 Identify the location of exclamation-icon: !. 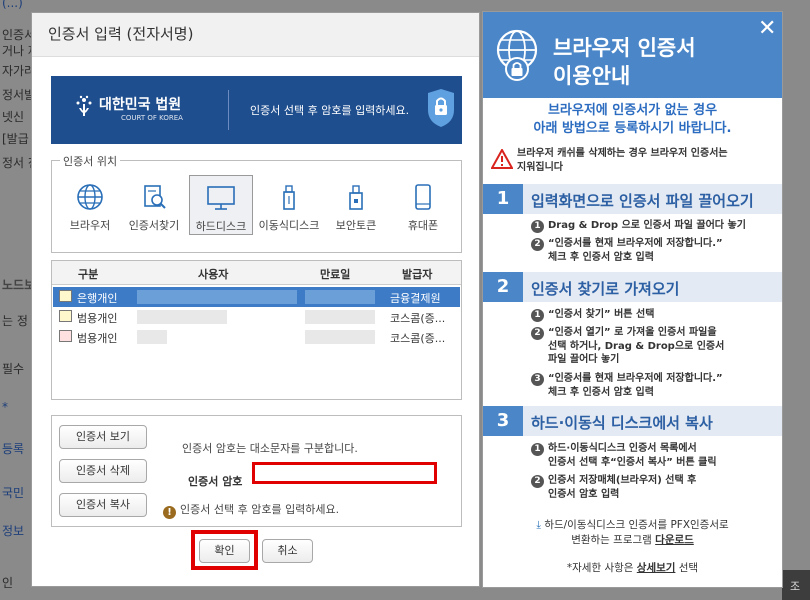
(169, 512).